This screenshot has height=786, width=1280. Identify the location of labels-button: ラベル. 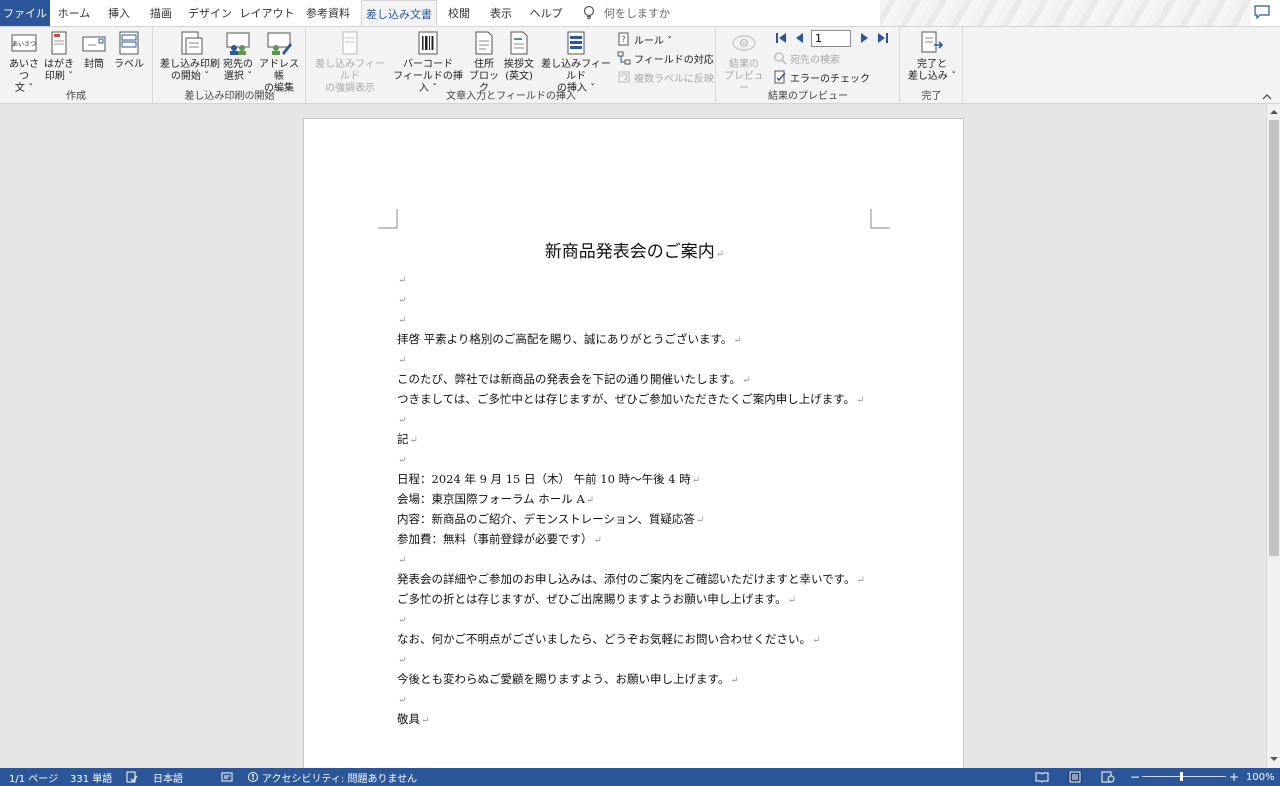
(129, 50).